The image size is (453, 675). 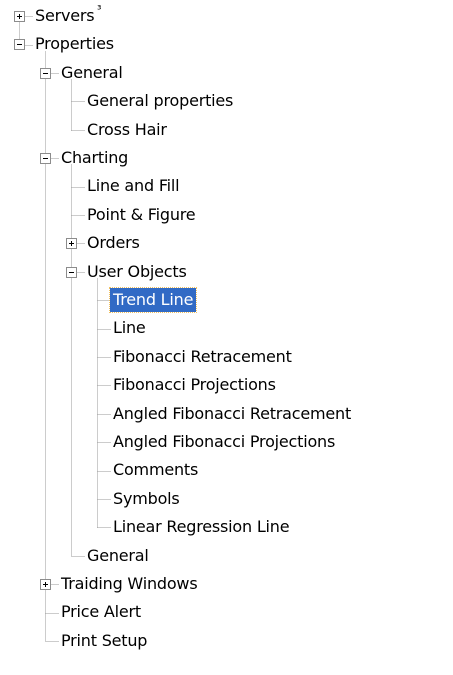 What do you see at coordinates (153, 300) in the screenshot?
I see `tree-node-label: Trend Line` at bounding box center [153, 300].